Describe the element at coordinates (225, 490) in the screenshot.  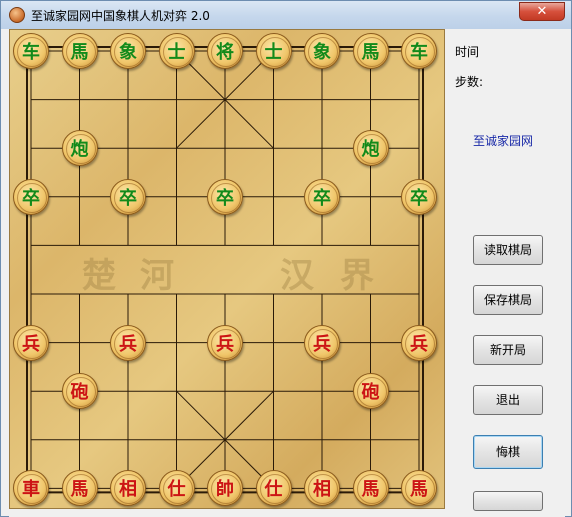
I see `piece-label: 帥` at that location.